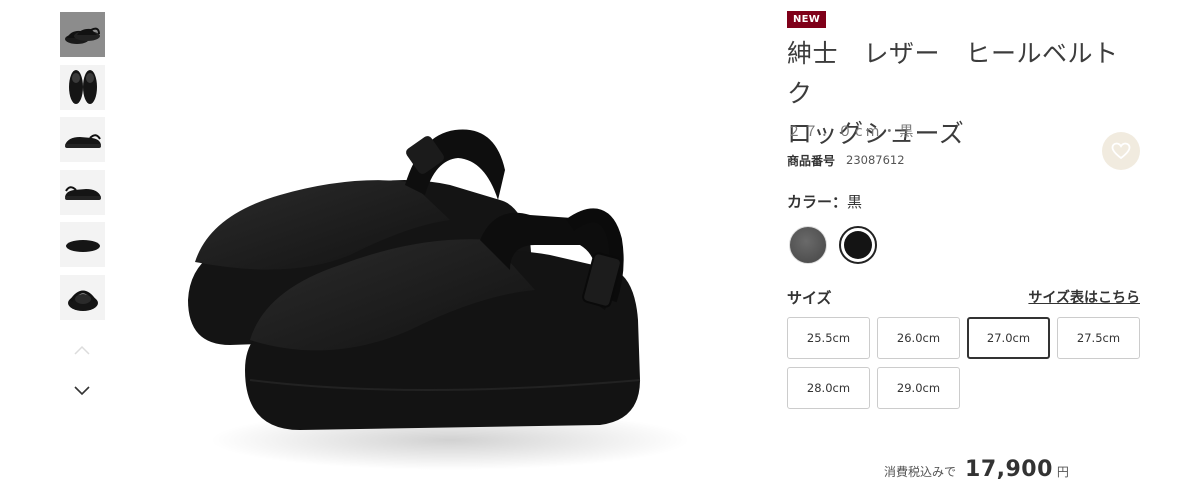  What do you see at coordinates (808, 245) in the screenshot?
I see `color-swatch-gray` at bounding box center [808, 245].